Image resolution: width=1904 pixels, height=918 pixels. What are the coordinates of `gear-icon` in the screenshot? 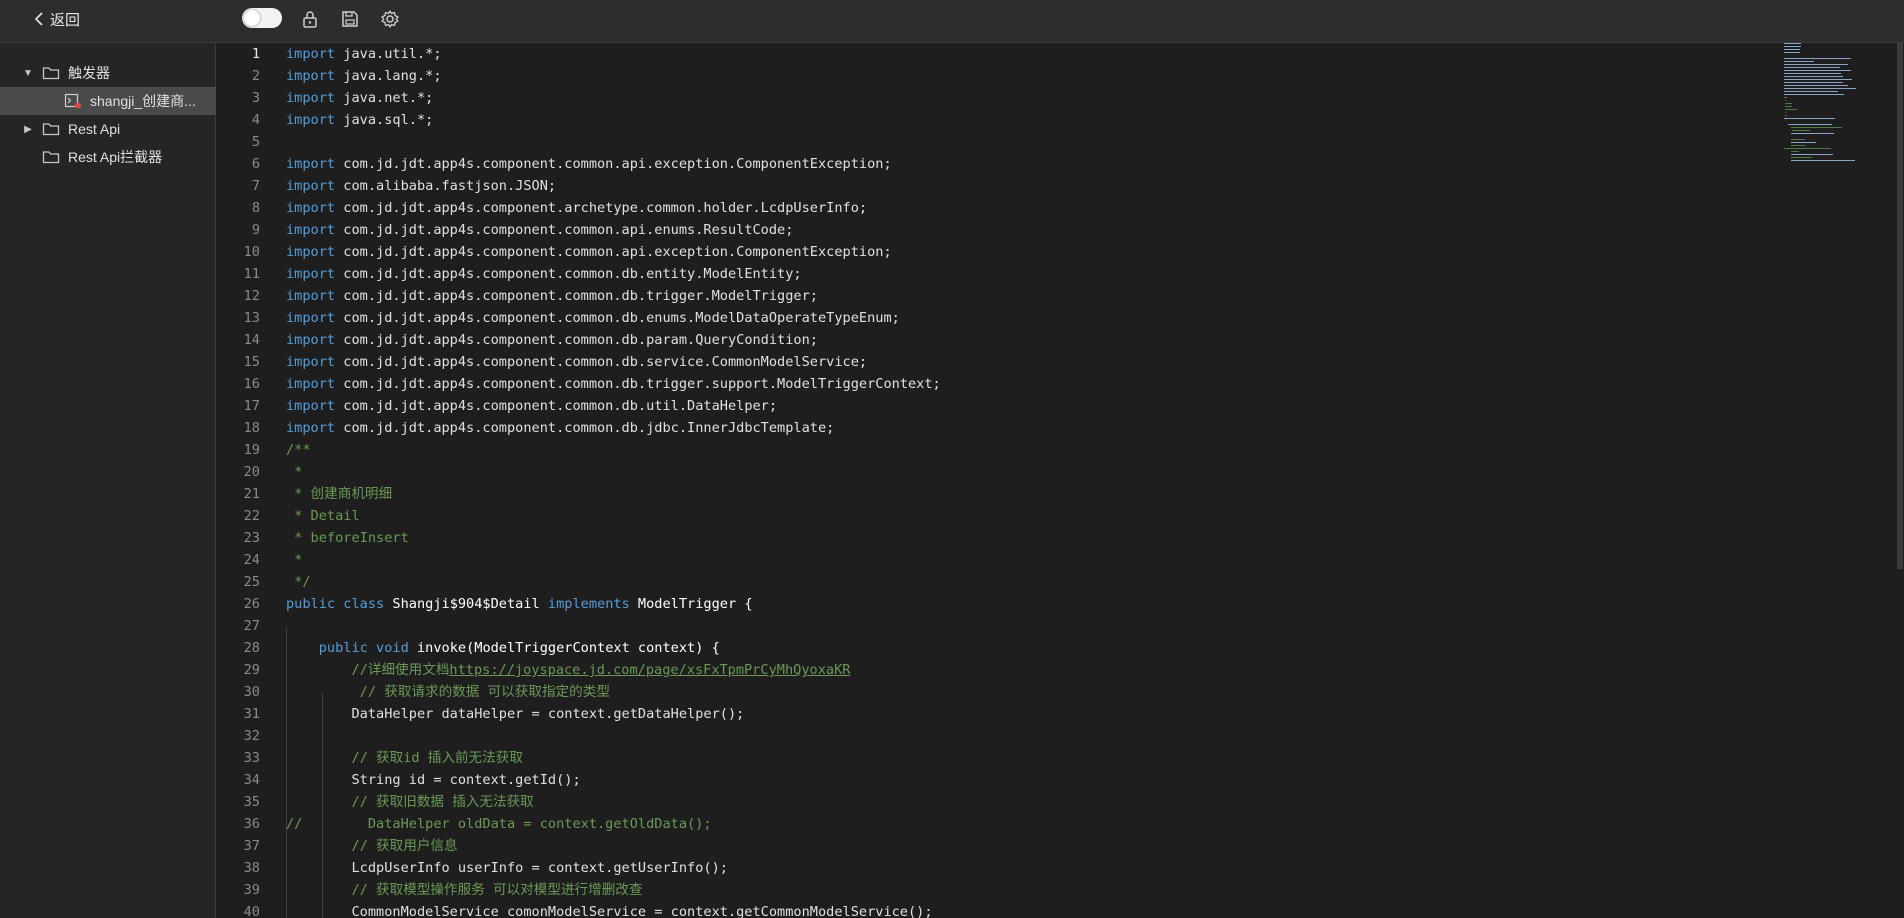 It's located at (390, 19).